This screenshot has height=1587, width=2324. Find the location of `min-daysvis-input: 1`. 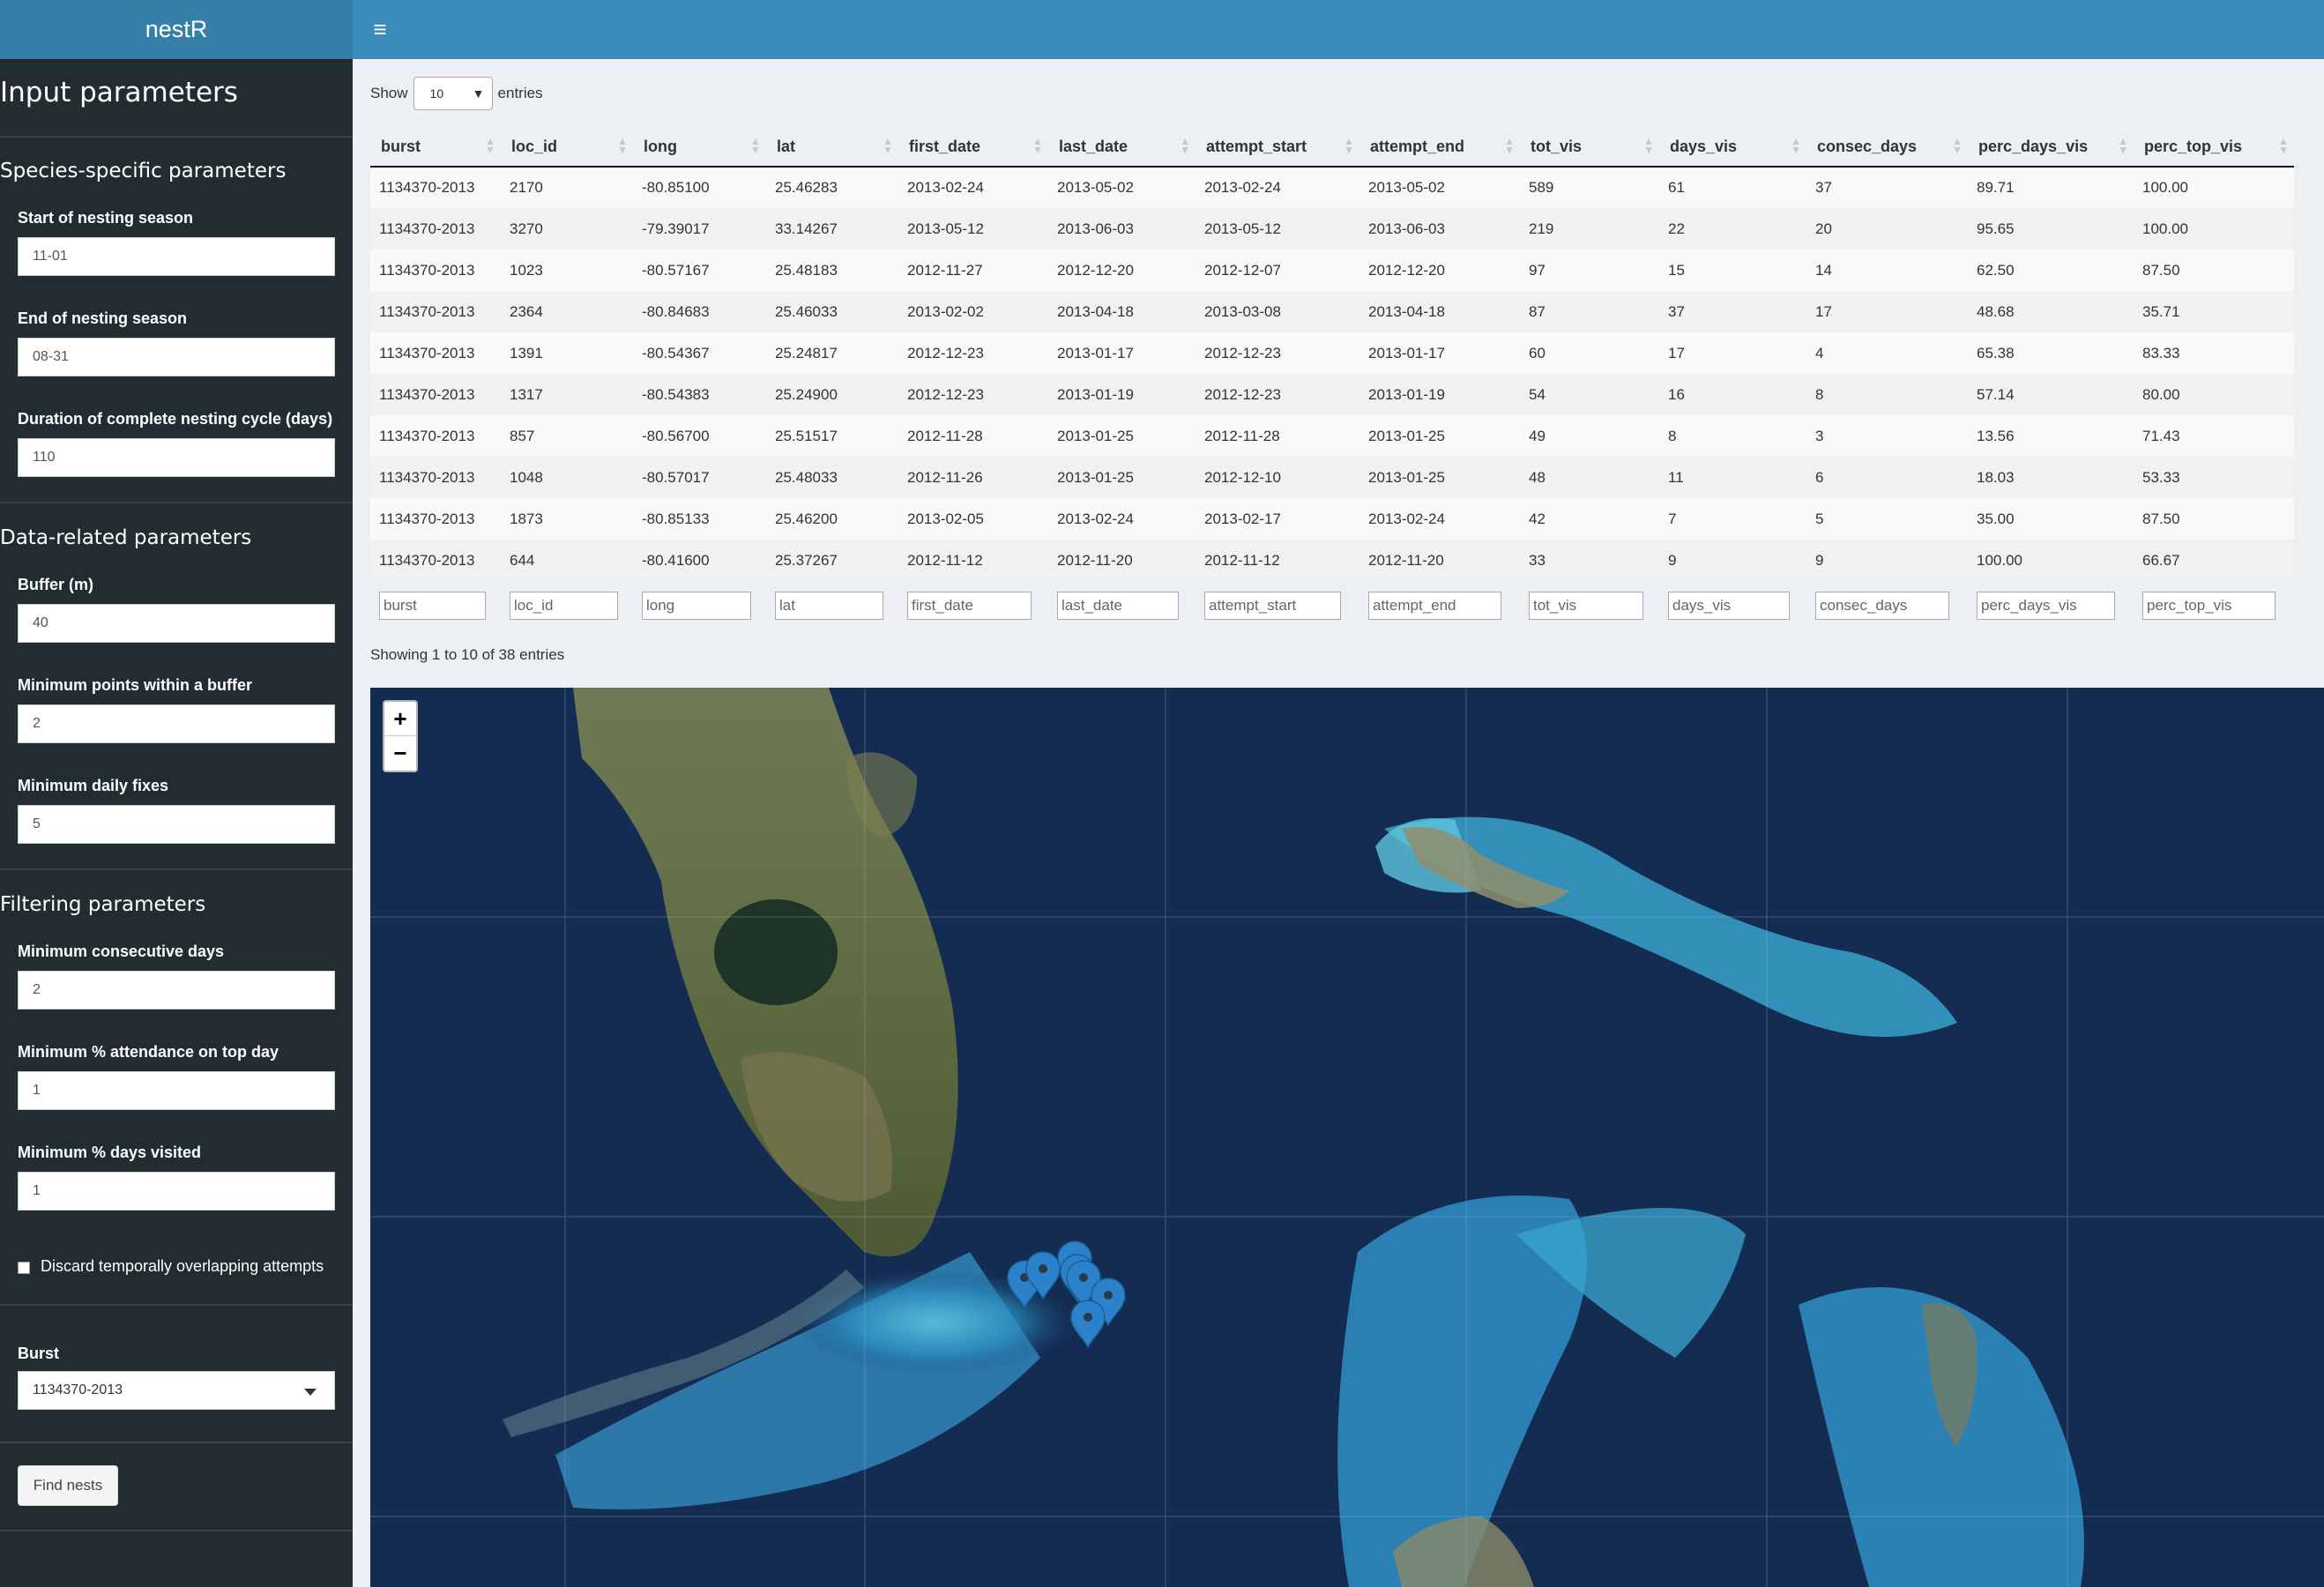

min-daysvis-input: 1 is located at coordinates (176, 1191).